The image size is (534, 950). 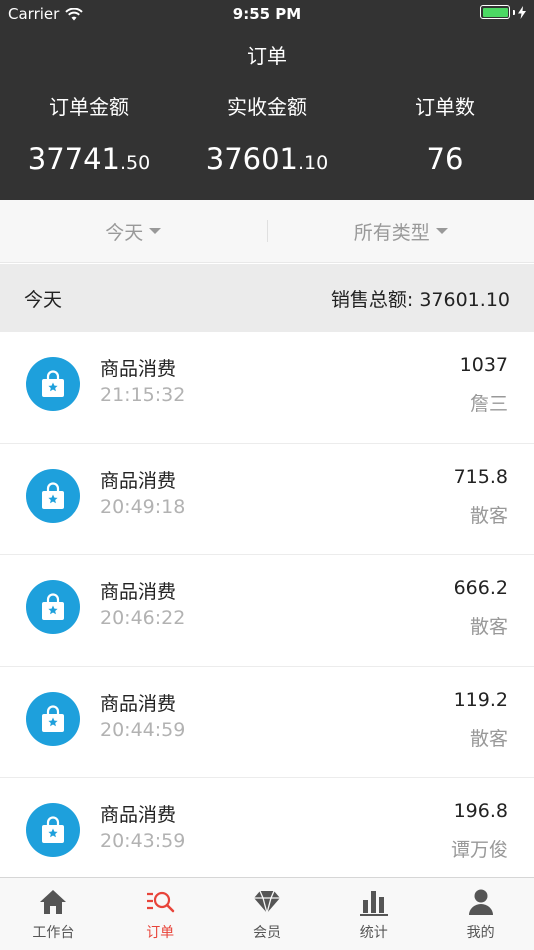 What do you see at coordinates (445, 136) in the screenshot?
I see `stat-order-count: 订单数 76` at bounding box center [445, 136].